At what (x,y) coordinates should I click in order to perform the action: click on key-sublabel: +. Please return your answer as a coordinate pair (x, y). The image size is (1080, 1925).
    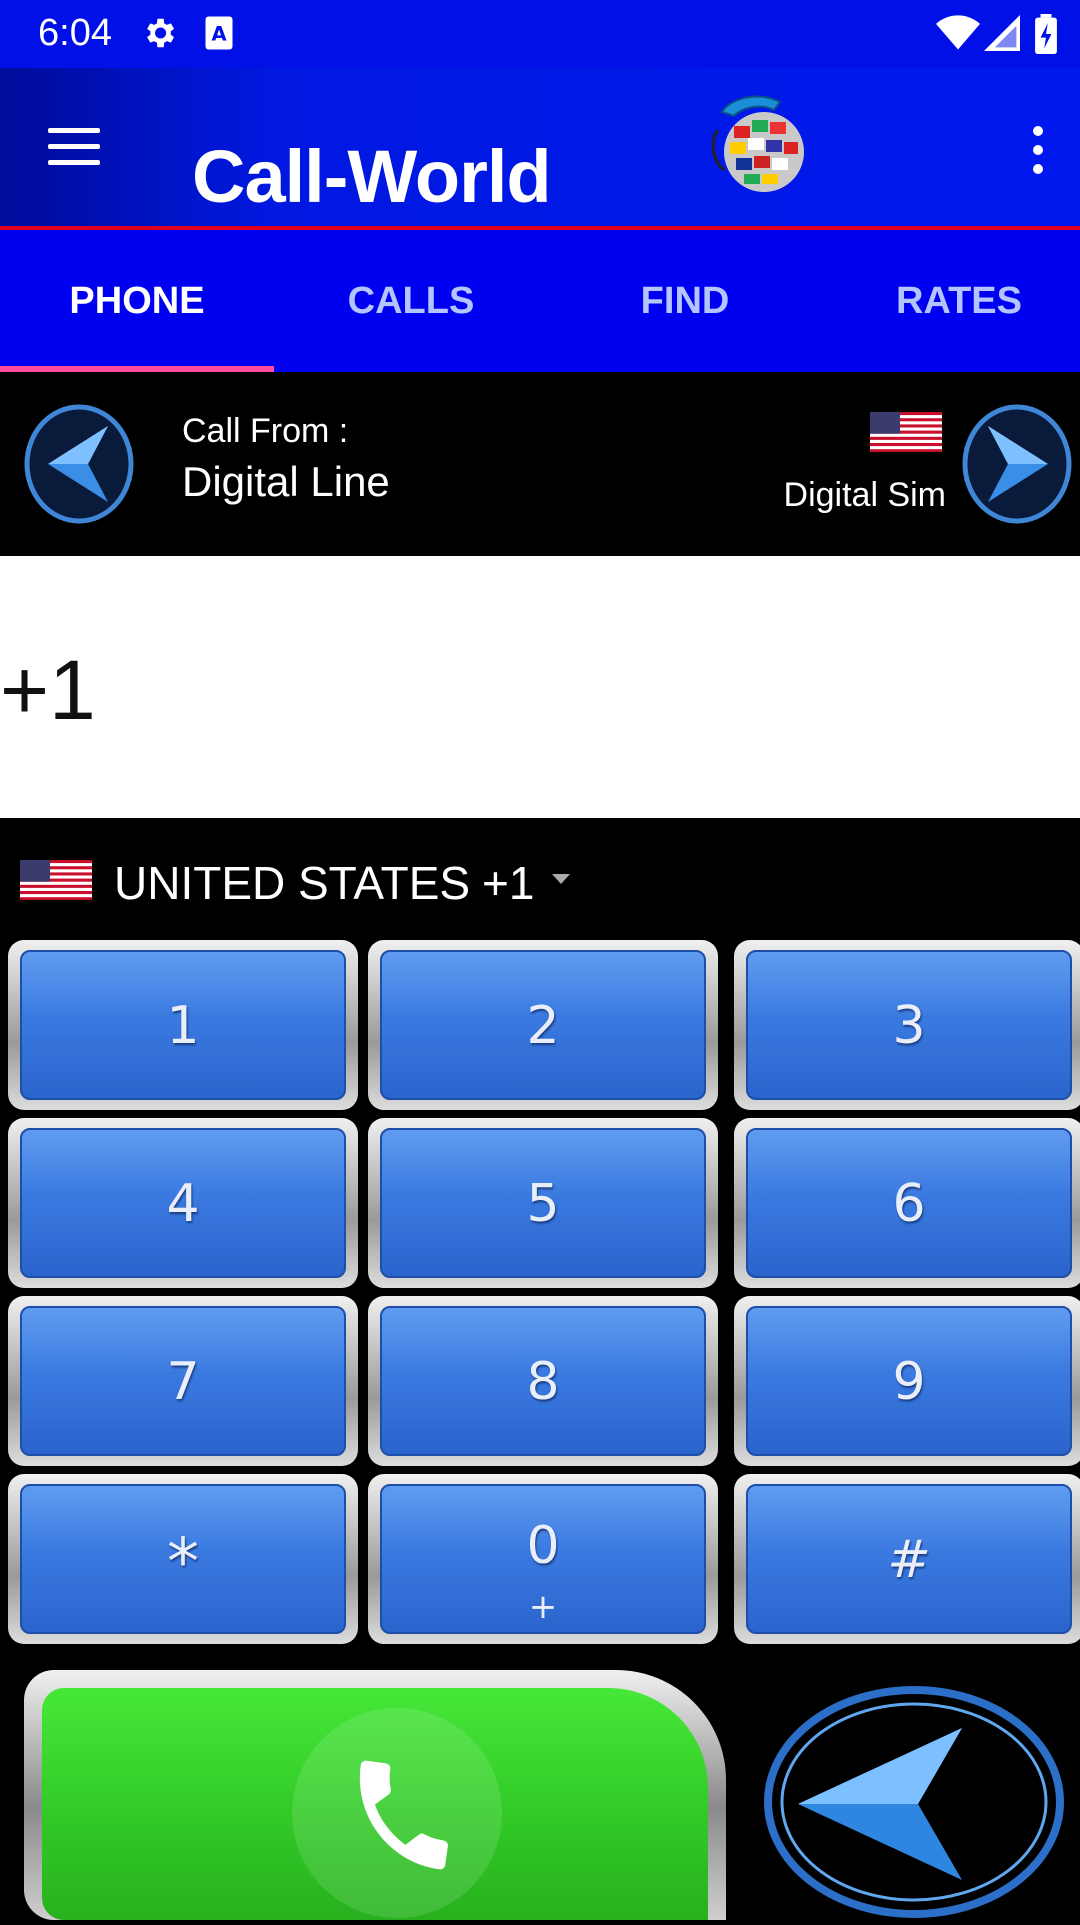
    Looking at the image, I should click on (543, 1607).